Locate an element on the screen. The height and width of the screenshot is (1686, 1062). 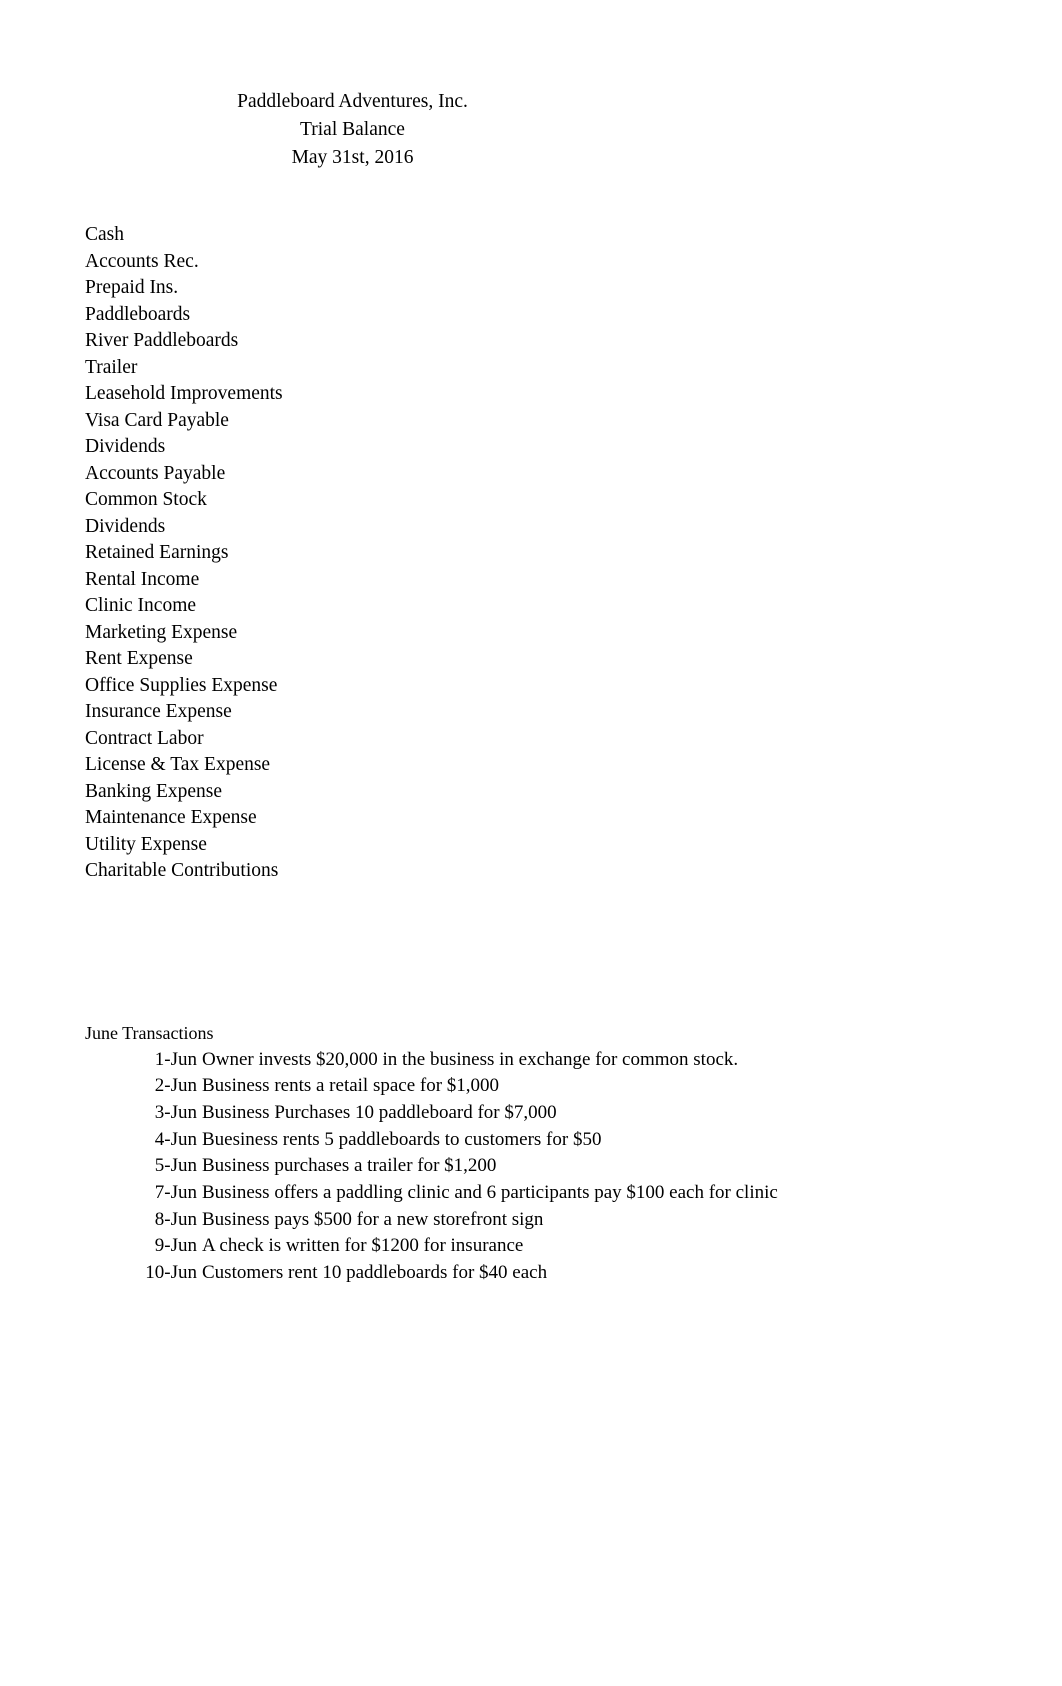
account-row: Insurance Expense is located at coordinates (158, 711).